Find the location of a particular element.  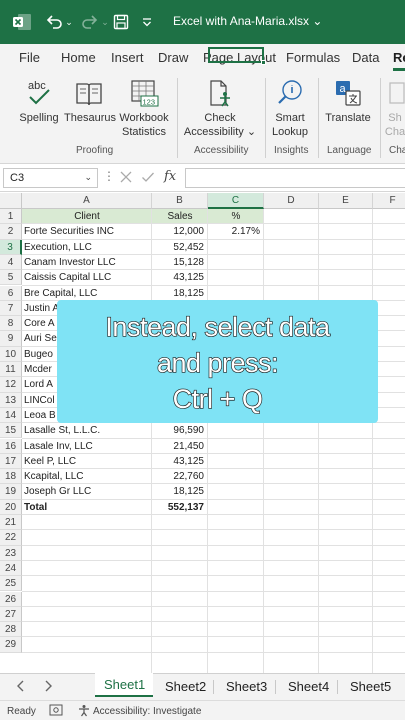

document-title: Excel with Ana-Maria.xlsx ⌄ is located at coordinates (247, 21).